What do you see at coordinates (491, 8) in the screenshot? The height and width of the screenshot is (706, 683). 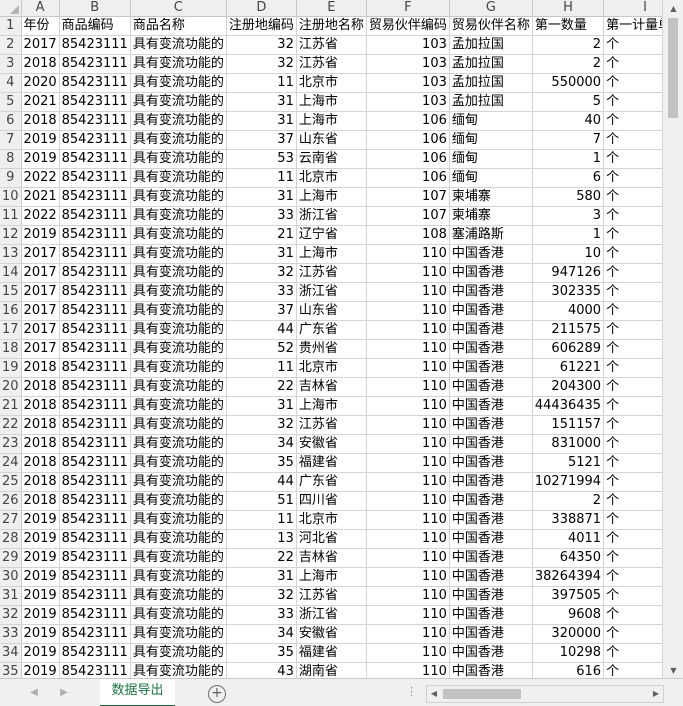 I see `column-header: G` at bounding box center [491, 8].